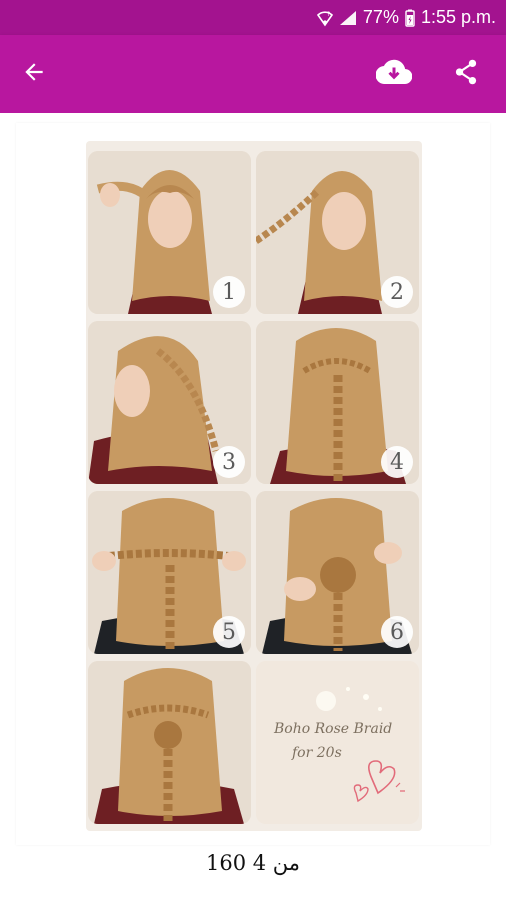 The height and width of the screenshot is (900, 506). I want to click on back-button, so click(34, 74).